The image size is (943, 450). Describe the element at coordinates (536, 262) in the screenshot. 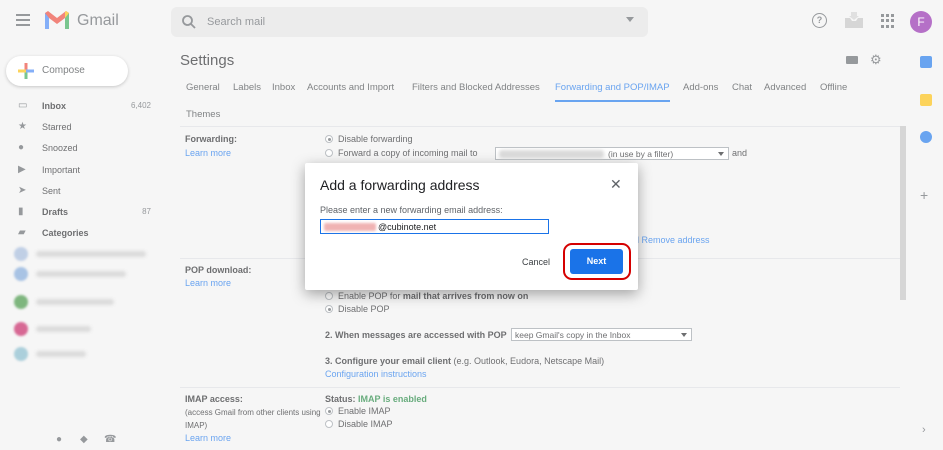

I see `cancel-button: Cancel` at that location.